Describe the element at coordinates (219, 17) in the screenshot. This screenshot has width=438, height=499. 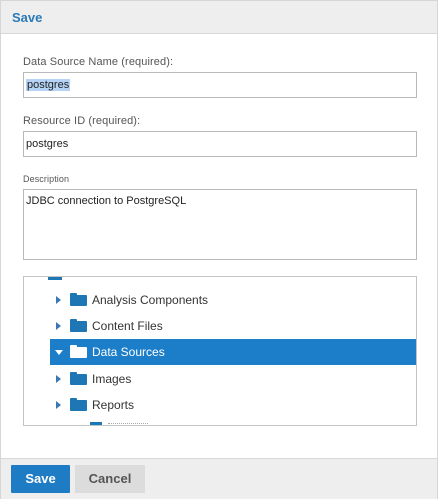
I see `dialog-titlebar: Save` at that location.